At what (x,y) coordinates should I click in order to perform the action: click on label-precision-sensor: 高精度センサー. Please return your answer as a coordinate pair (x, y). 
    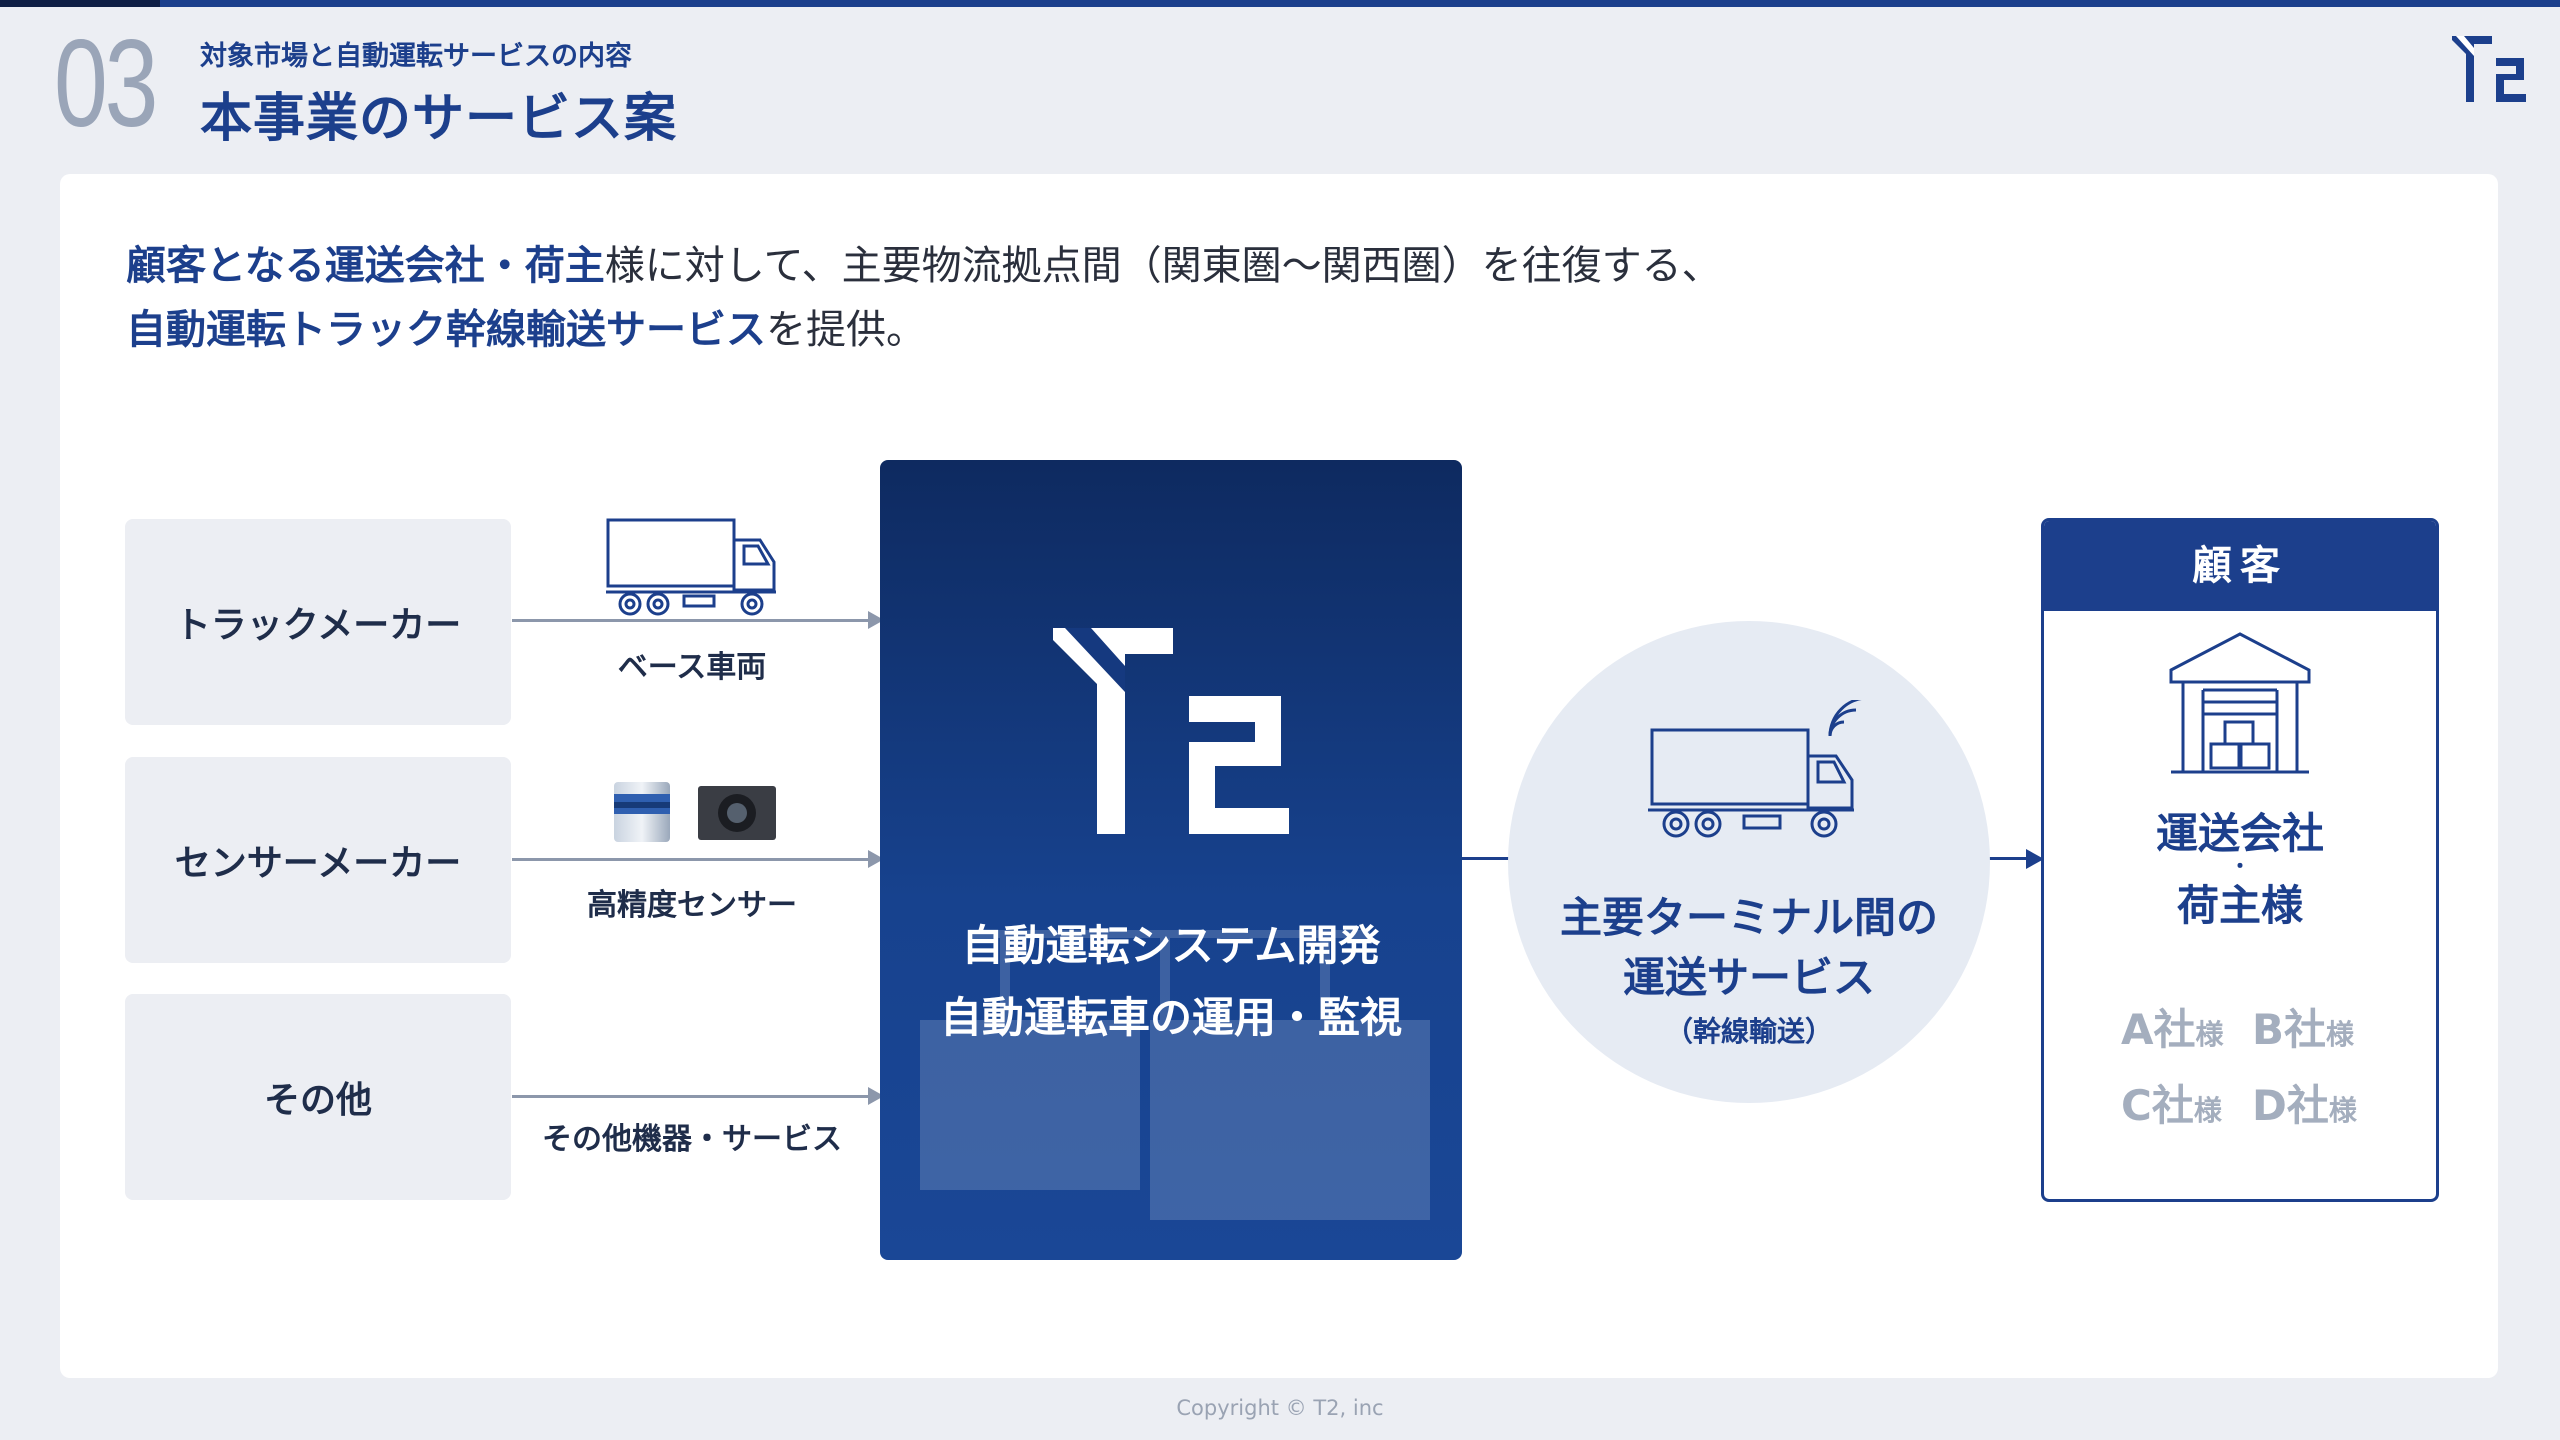
    Looking at the image, I should click on (692, 905).